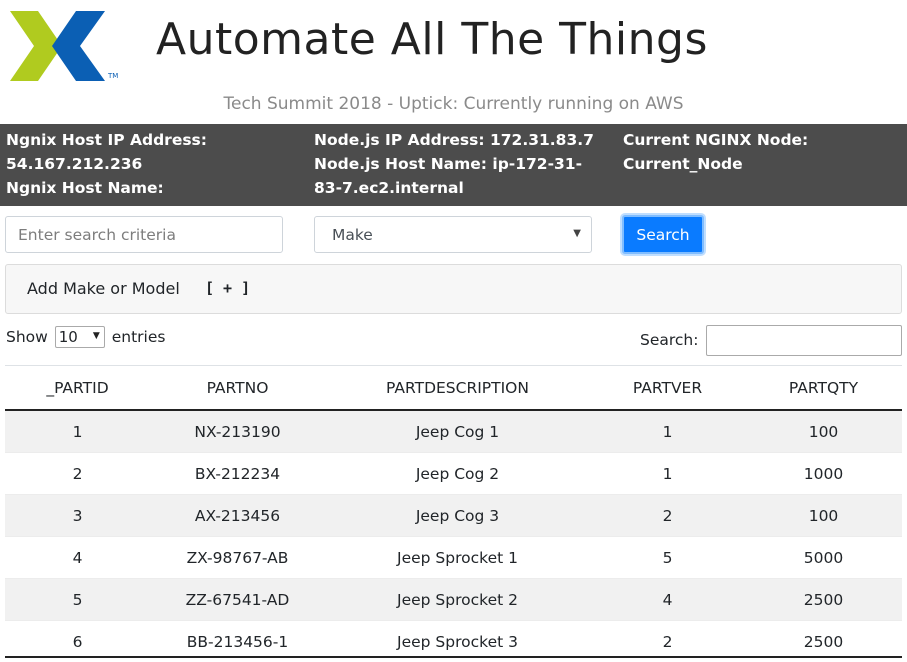  Describe the element at coordinates (823, 557) in the screenshot. I see `cell-partqty: 5000` at that location.